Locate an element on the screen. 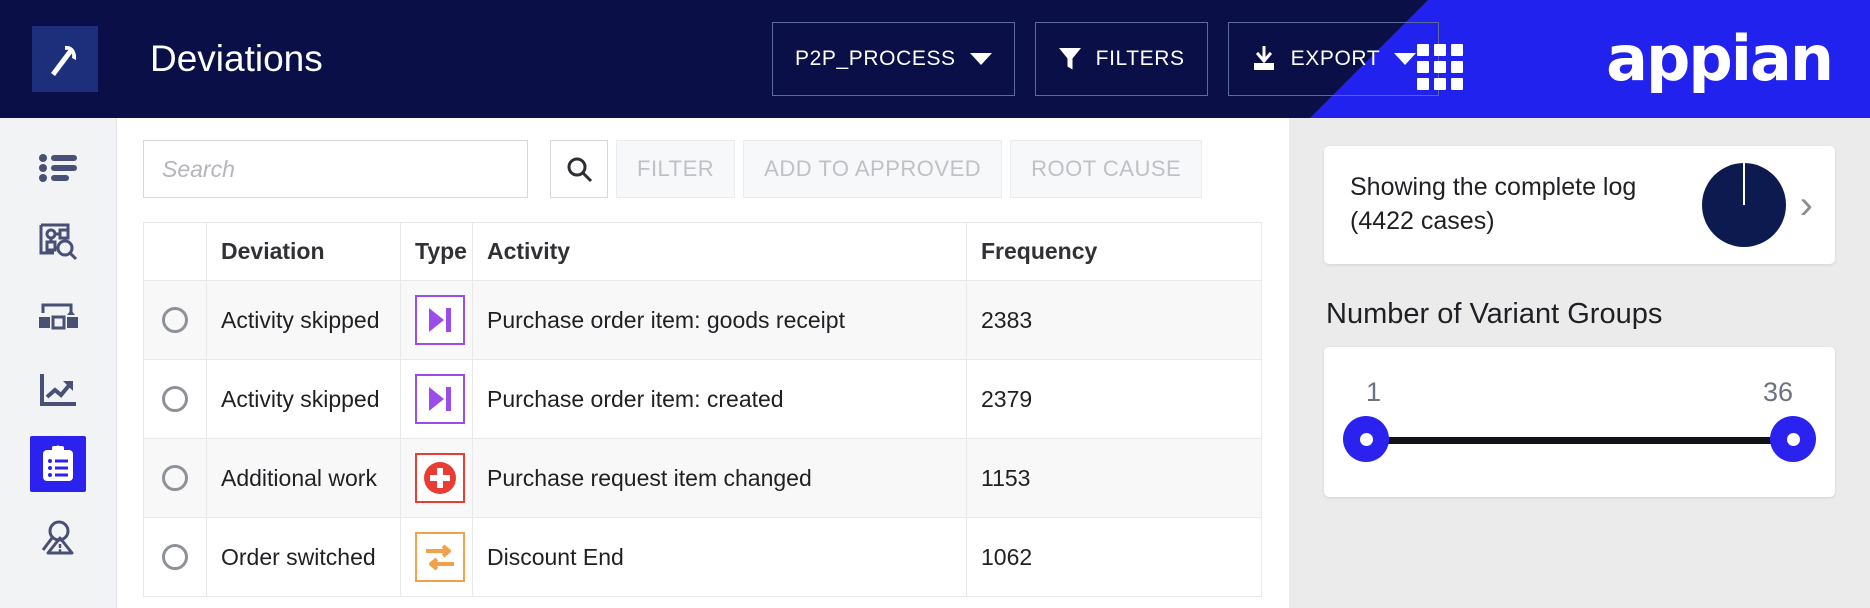  plus-circle-icon is located at coordinates (440, 478).